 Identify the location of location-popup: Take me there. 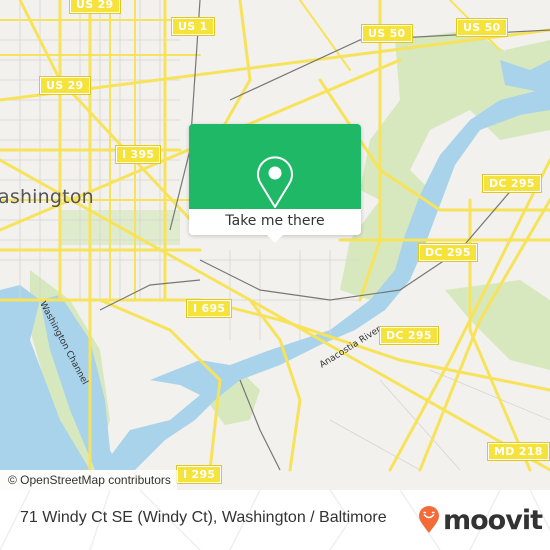
(275, 183).